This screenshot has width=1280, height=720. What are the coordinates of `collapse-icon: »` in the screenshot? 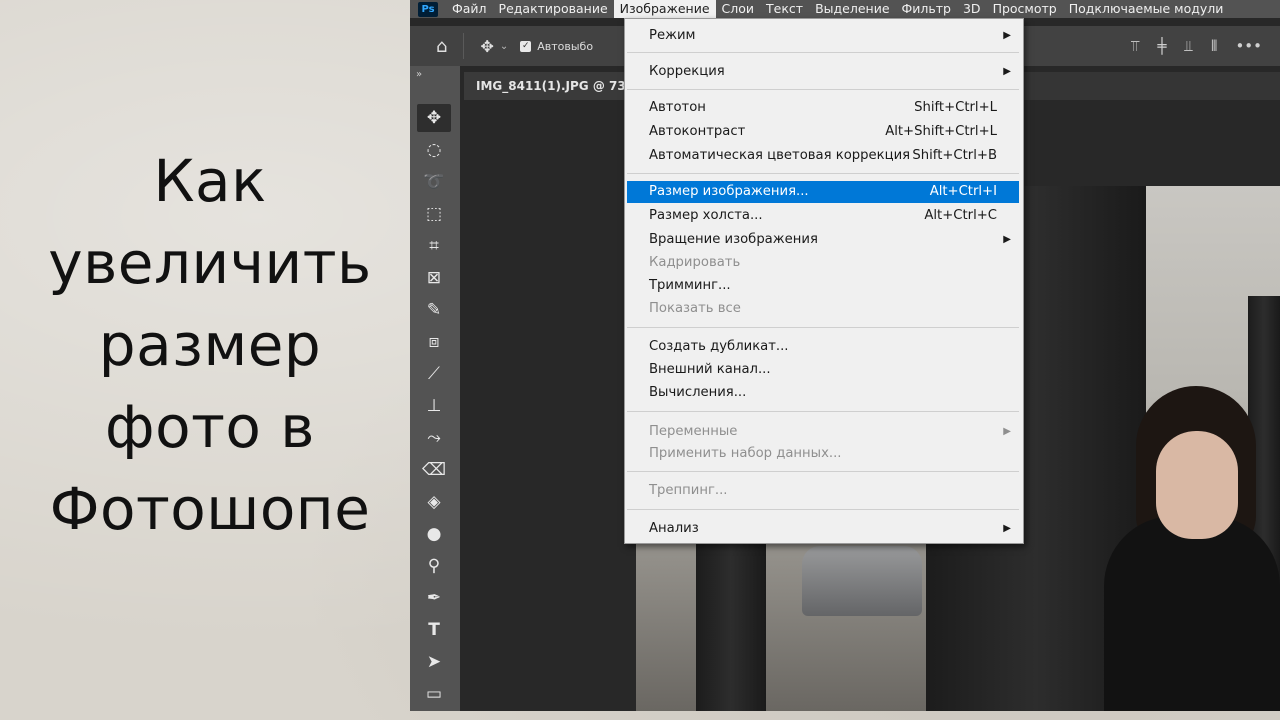 It's located at (435, 75).